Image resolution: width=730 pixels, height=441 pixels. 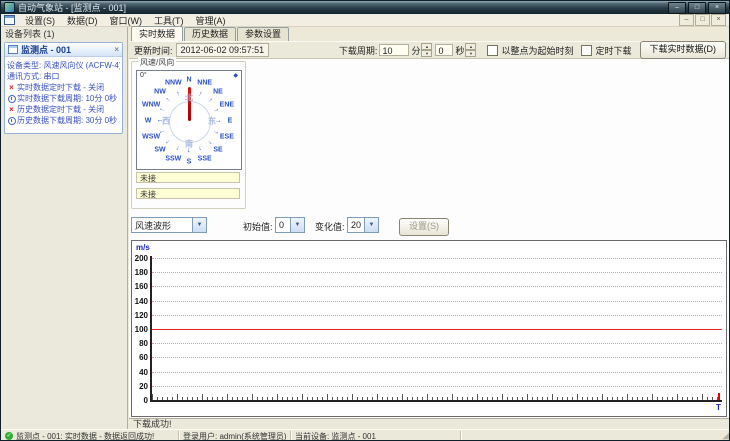 I want to click on current-time-tick, so click(x=719, y=396).